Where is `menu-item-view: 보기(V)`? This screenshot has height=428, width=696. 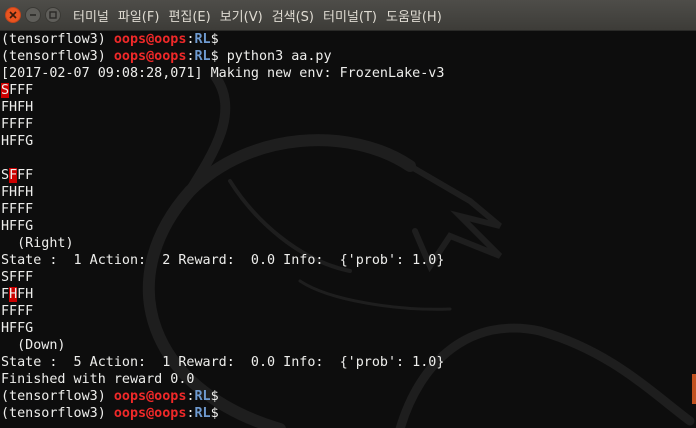
menu-item-view: 보기(V) is located at coordinates (241, 15).